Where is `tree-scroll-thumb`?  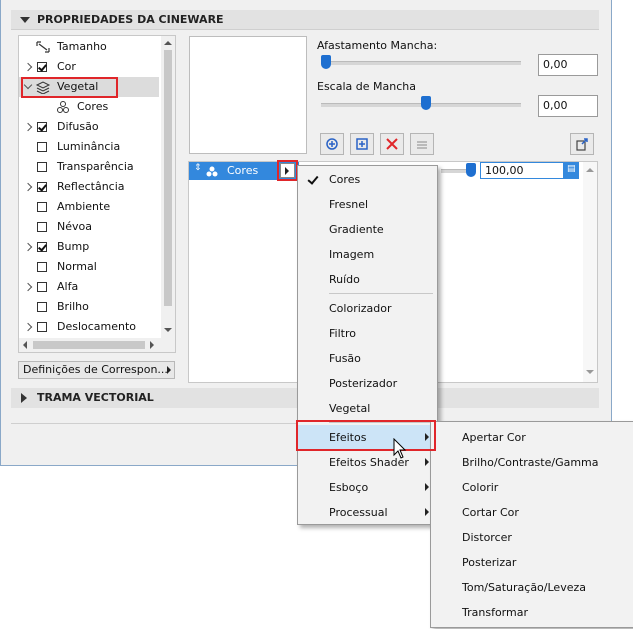 tree-scroll-thumb is located at coordinates (168, 178).